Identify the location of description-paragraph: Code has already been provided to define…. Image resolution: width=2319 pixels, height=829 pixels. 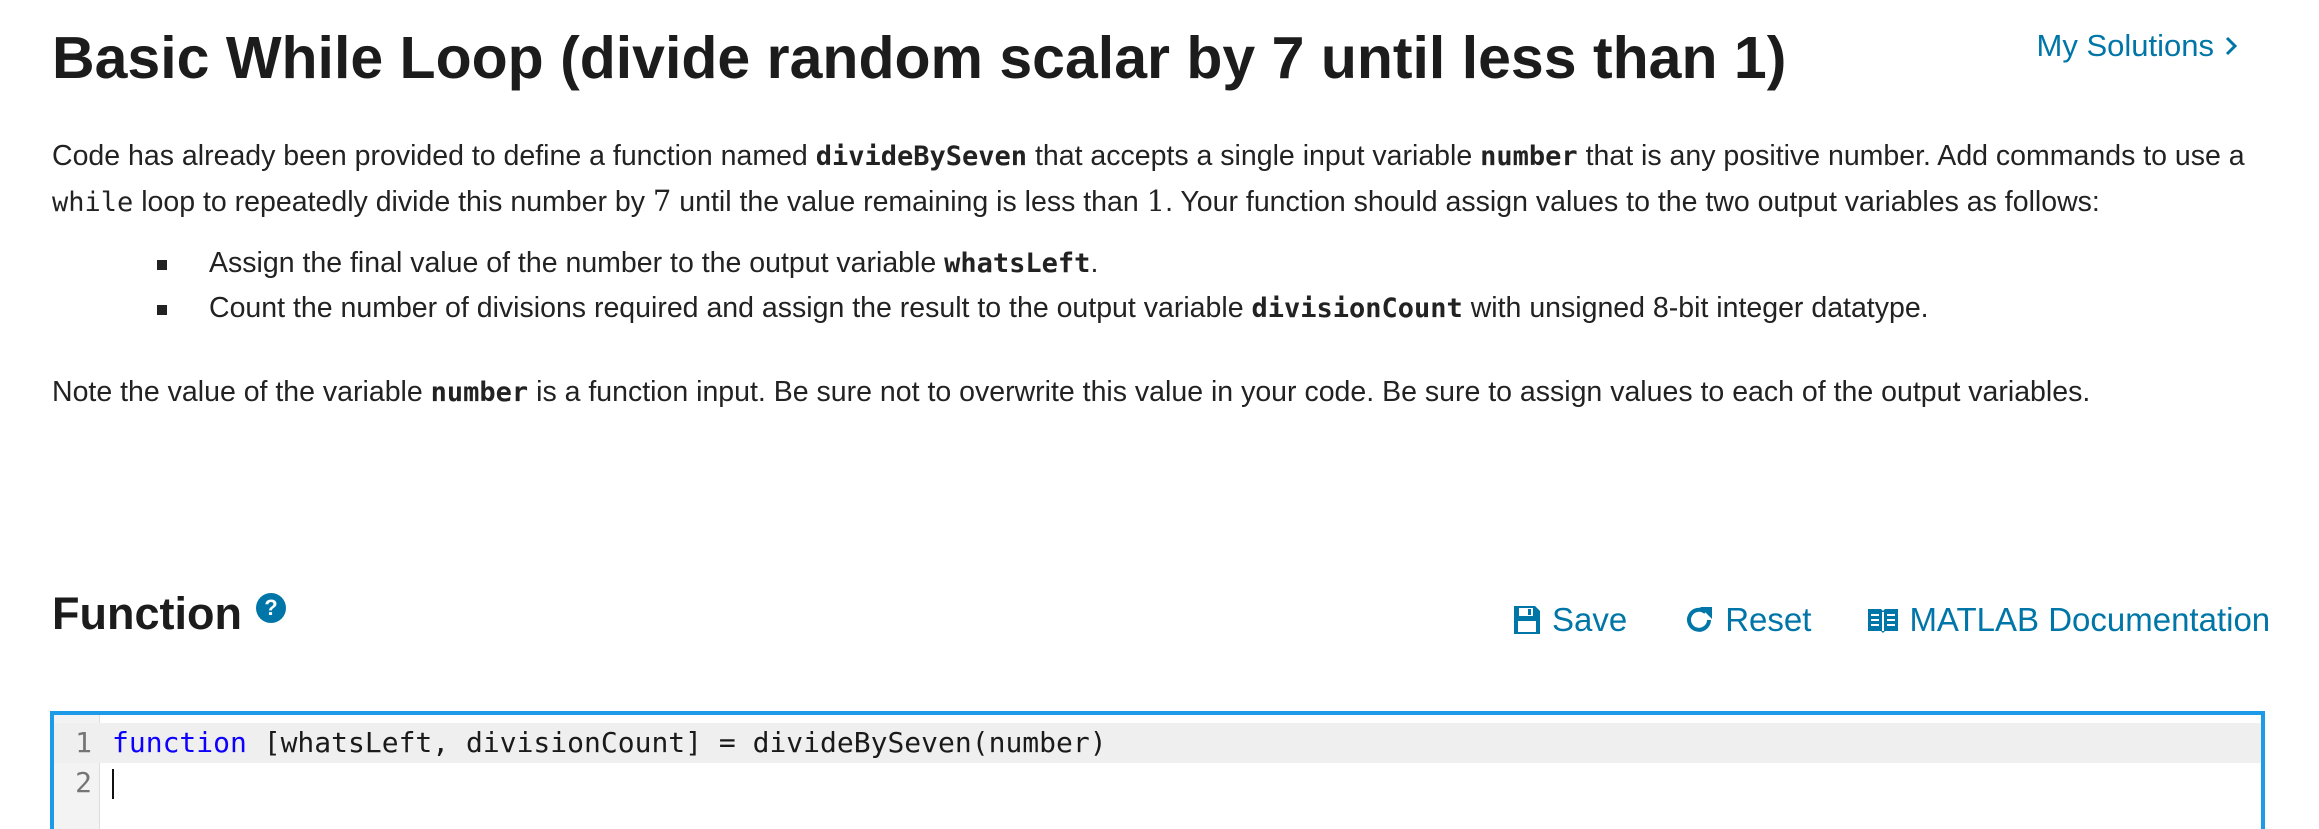
(1159, 179).